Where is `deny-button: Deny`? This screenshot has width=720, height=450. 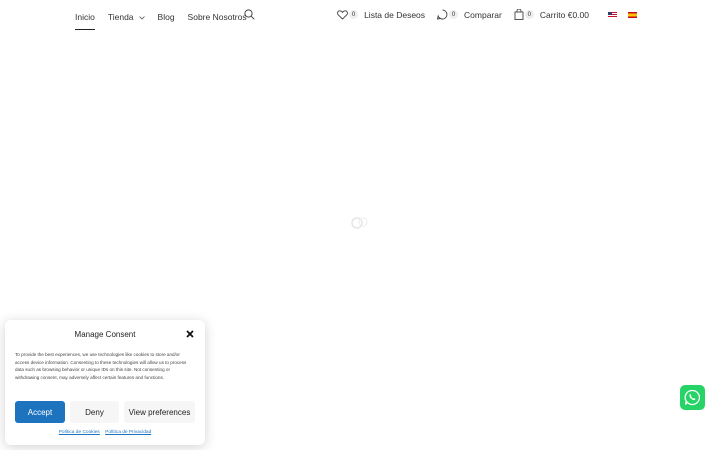 deny-button: Deny is located at coordinates (94, 412).